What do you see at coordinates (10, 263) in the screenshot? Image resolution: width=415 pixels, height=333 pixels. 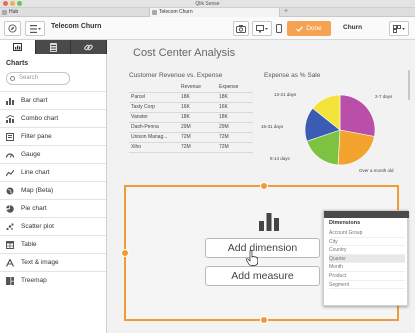 I see `text-image-icon` at bounding box center [10, 263].